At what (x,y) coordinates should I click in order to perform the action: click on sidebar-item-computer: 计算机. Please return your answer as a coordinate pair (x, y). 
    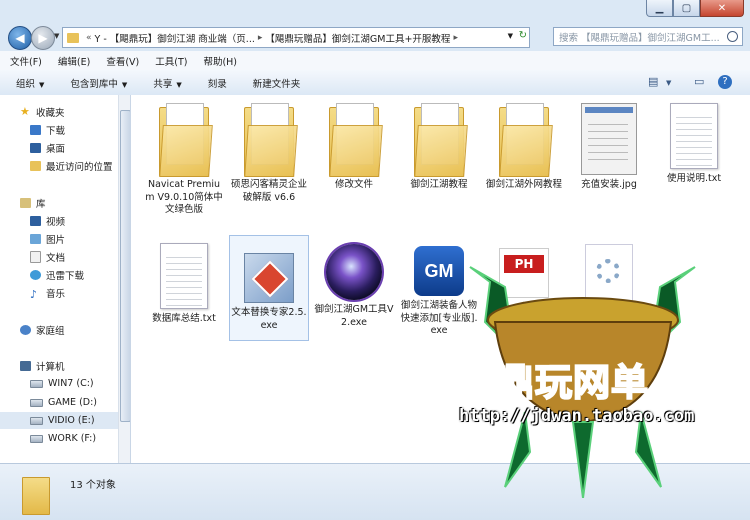
    Looking at the image, I should click on (75, 365).